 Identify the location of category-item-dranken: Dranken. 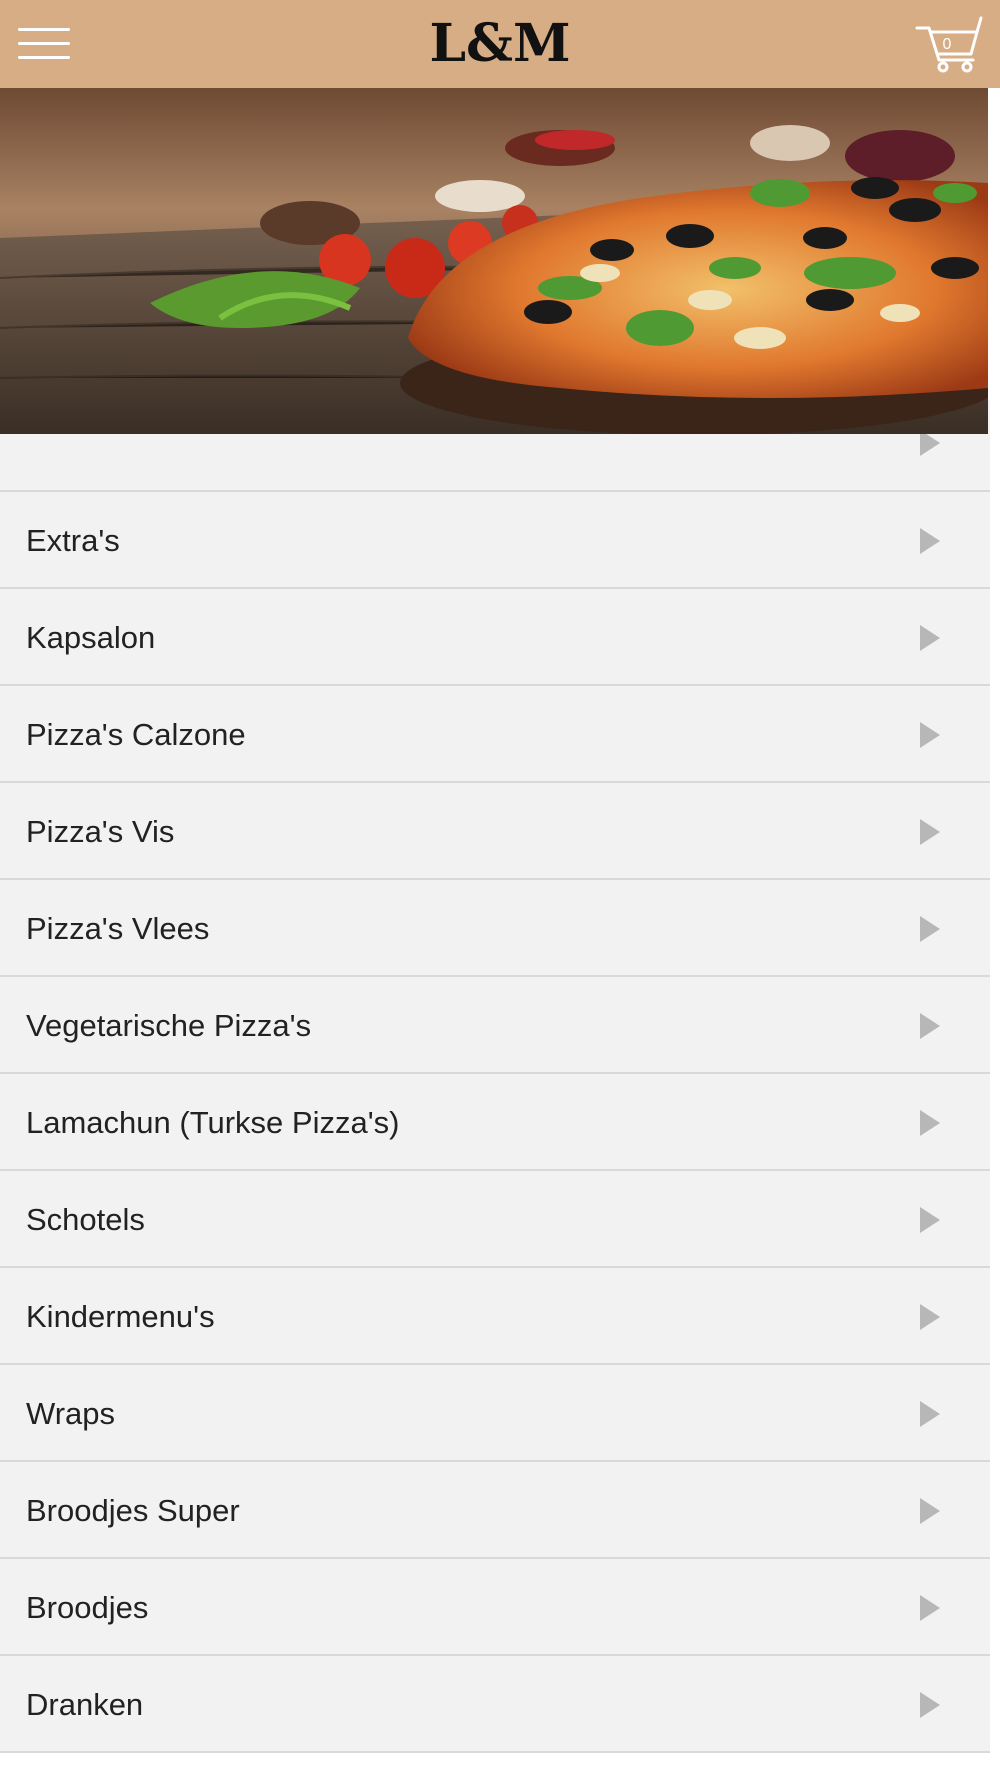
(495, 1704).